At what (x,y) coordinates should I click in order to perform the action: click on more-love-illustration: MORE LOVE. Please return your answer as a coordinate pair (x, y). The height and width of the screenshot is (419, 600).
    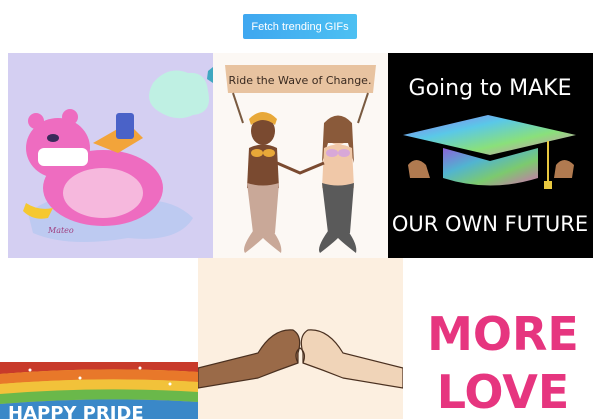
    Looking at the image, I should click on (501, 338).